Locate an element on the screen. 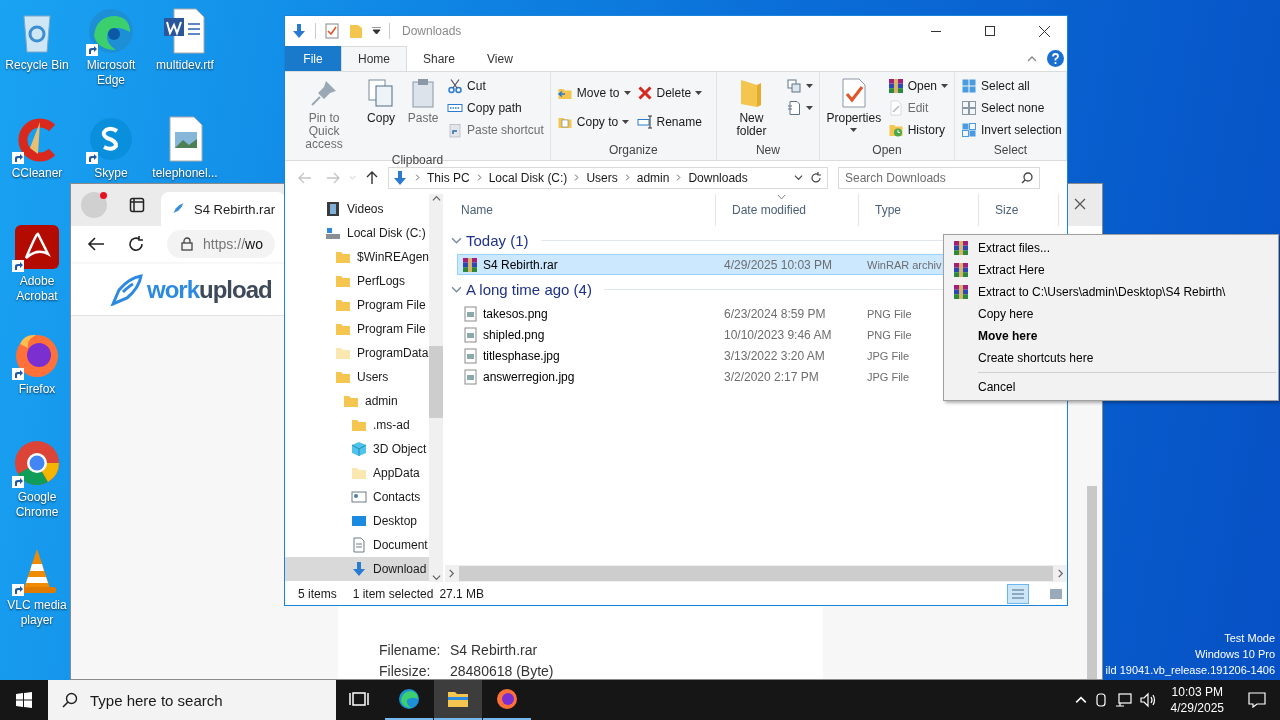  copy-to-button: Copy to is located at coordinates (593, 122).